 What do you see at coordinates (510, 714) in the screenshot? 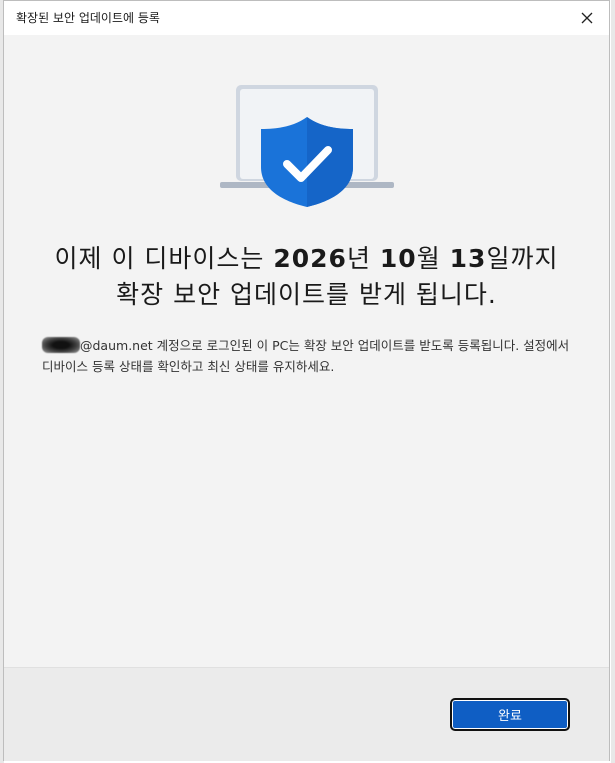
I see `done-button: 완료` at bounding box center [510, 714].